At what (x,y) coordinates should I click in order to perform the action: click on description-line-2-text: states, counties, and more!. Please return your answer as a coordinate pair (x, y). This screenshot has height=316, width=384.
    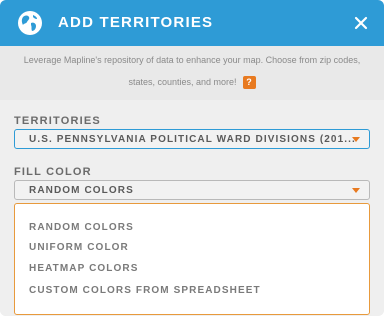
    Looking at the image, I should click on (182, 82).